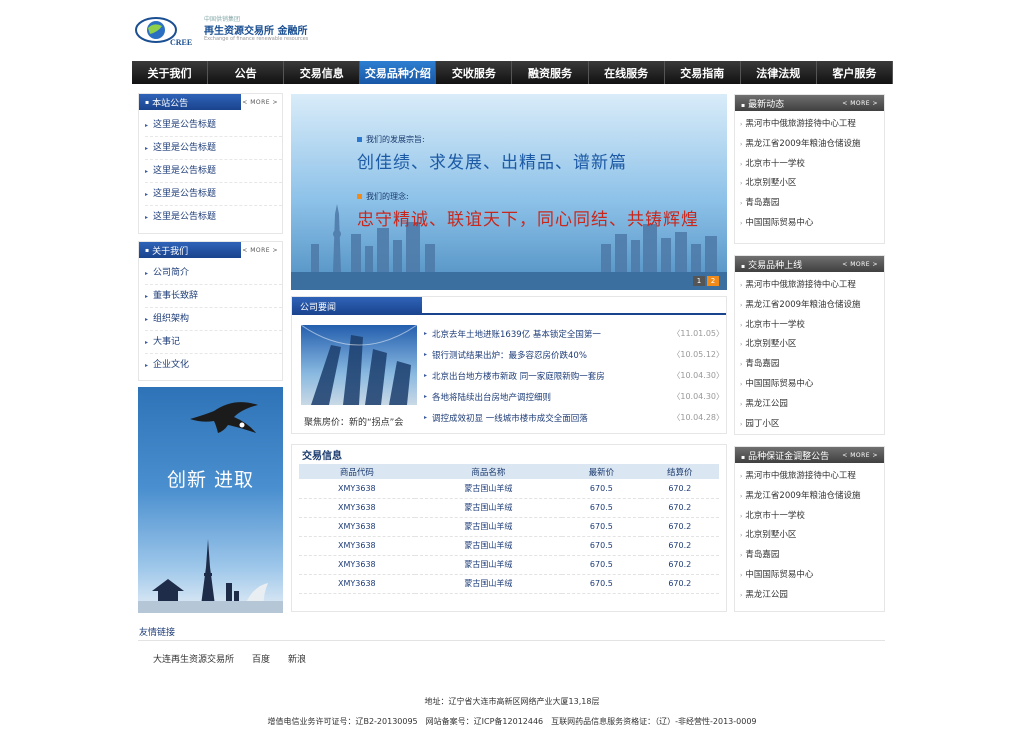 The width and height of the screenshot is (1024, 738). Describe the element at coordinates (789, 456) in the screenshot. I see `margin-notice-title-text: 品种保证金调整公告` at that location.